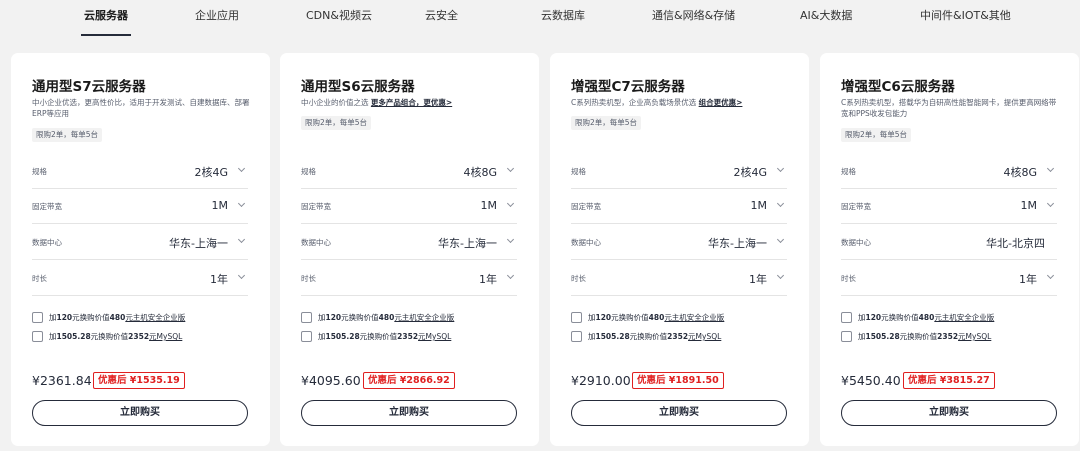  Describe the element at coordinates (898, 87) in the screenshot. I see `card-title: 增强型C6云服务器` at that location.